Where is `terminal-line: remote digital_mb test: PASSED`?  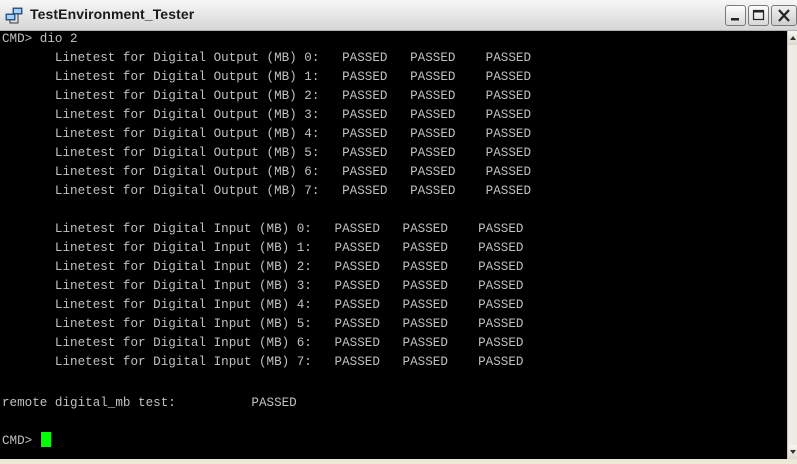
terminal-line: remote digital_mb test: PASSED is located at coordinates (149, 403).